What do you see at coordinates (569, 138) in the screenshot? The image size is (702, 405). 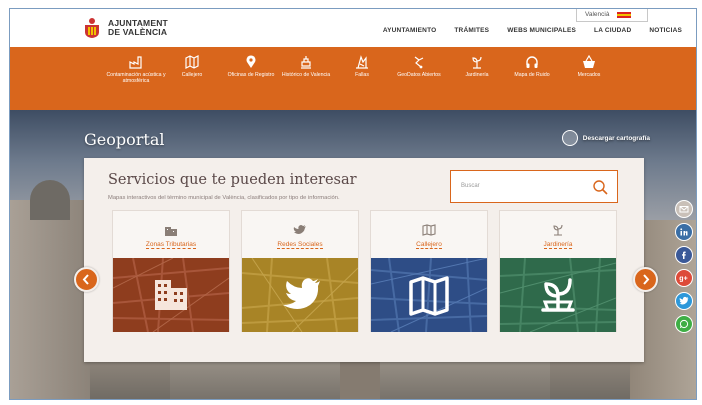 I see `globe-icon` at bounding box center [569, 138].